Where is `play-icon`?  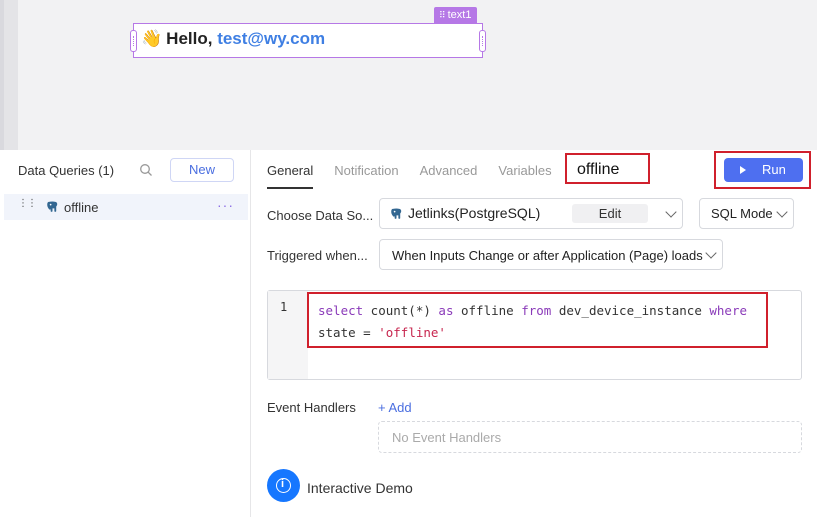 play-icon is located at coordinates (743, 170).